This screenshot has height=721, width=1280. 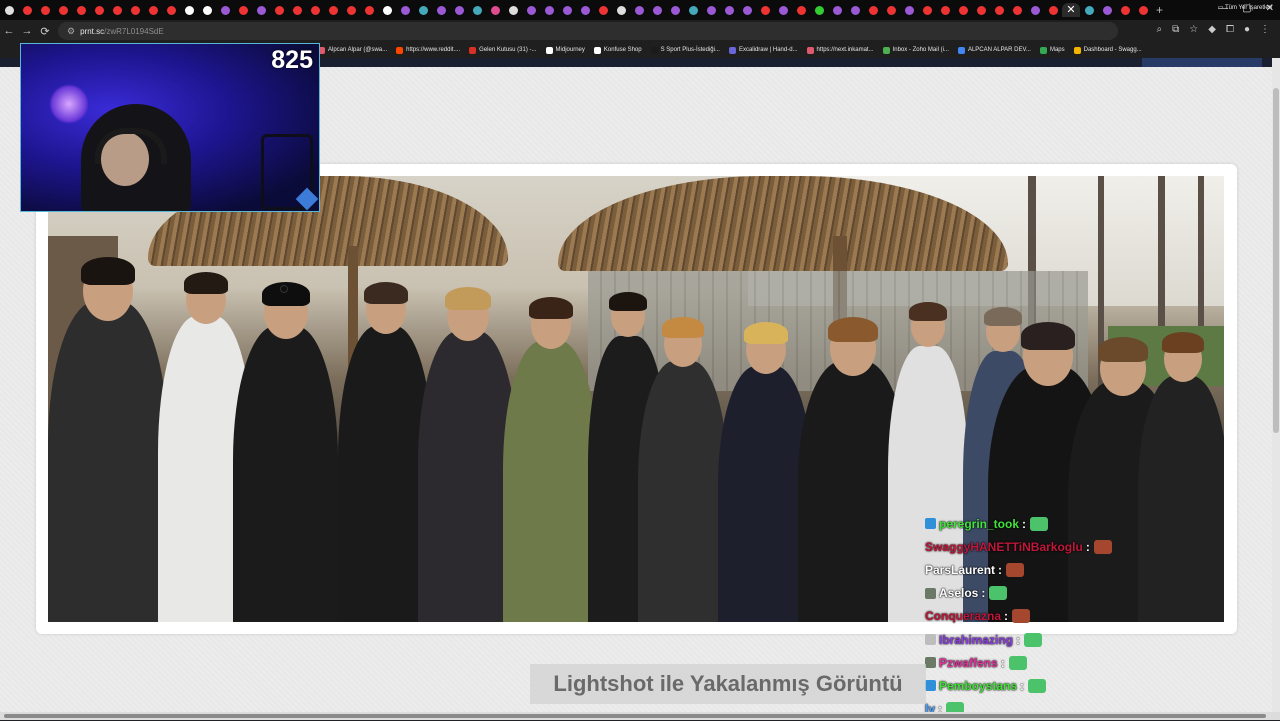 I want to click on hscroll-thumb, so click(x=635, y=716).